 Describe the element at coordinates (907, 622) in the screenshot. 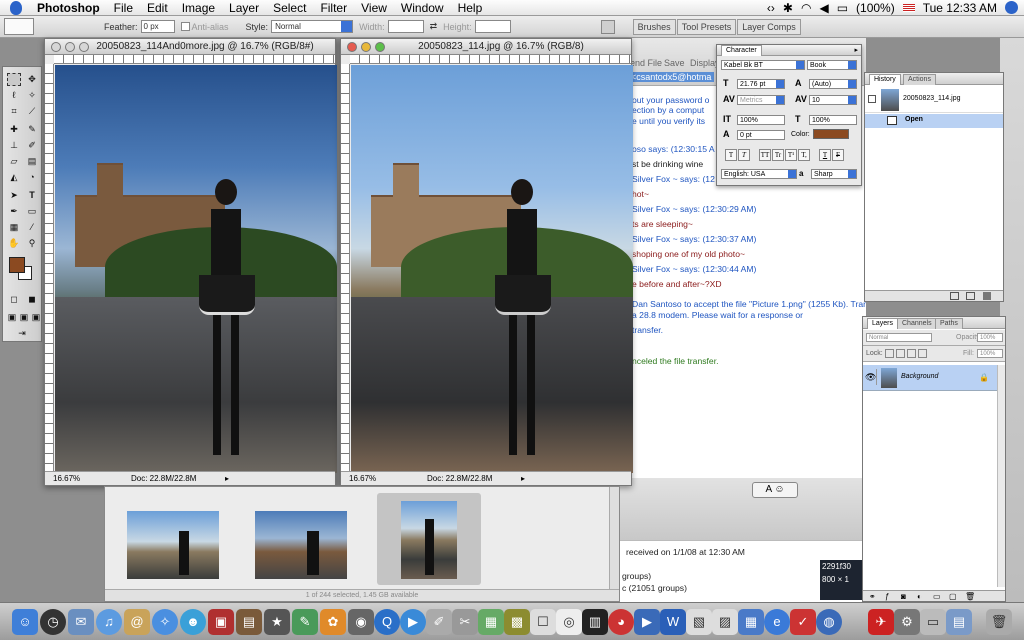

I see `system-prefs-icon: ⚙` at that location.